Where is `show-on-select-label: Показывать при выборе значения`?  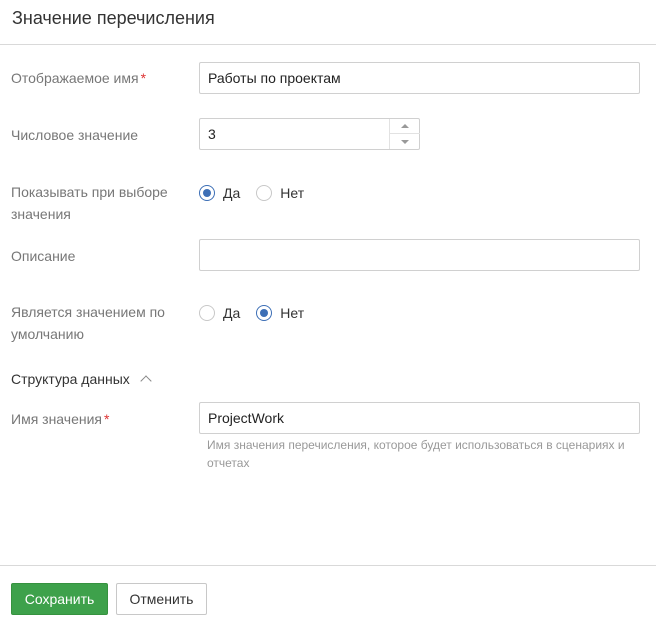
show-on-select-label: Показывать при выборе значения is located at coordinates (89, 203).